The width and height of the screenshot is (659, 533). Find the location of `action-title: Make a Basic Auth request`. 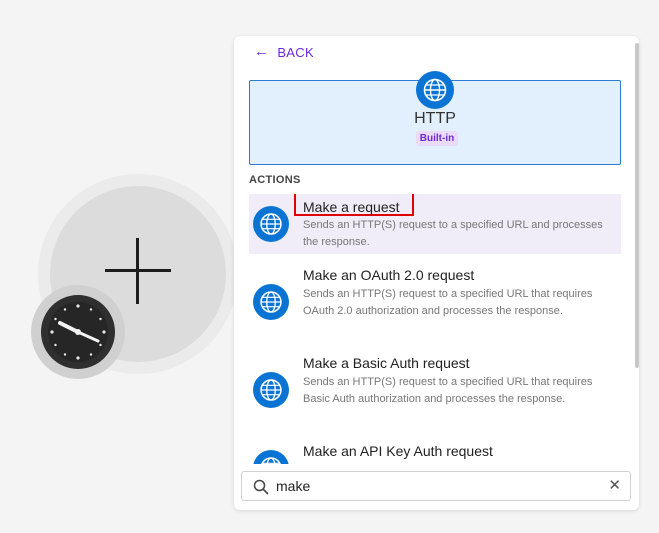

action-title: Make a Basic Auth request is located at coordinates (386, 363).